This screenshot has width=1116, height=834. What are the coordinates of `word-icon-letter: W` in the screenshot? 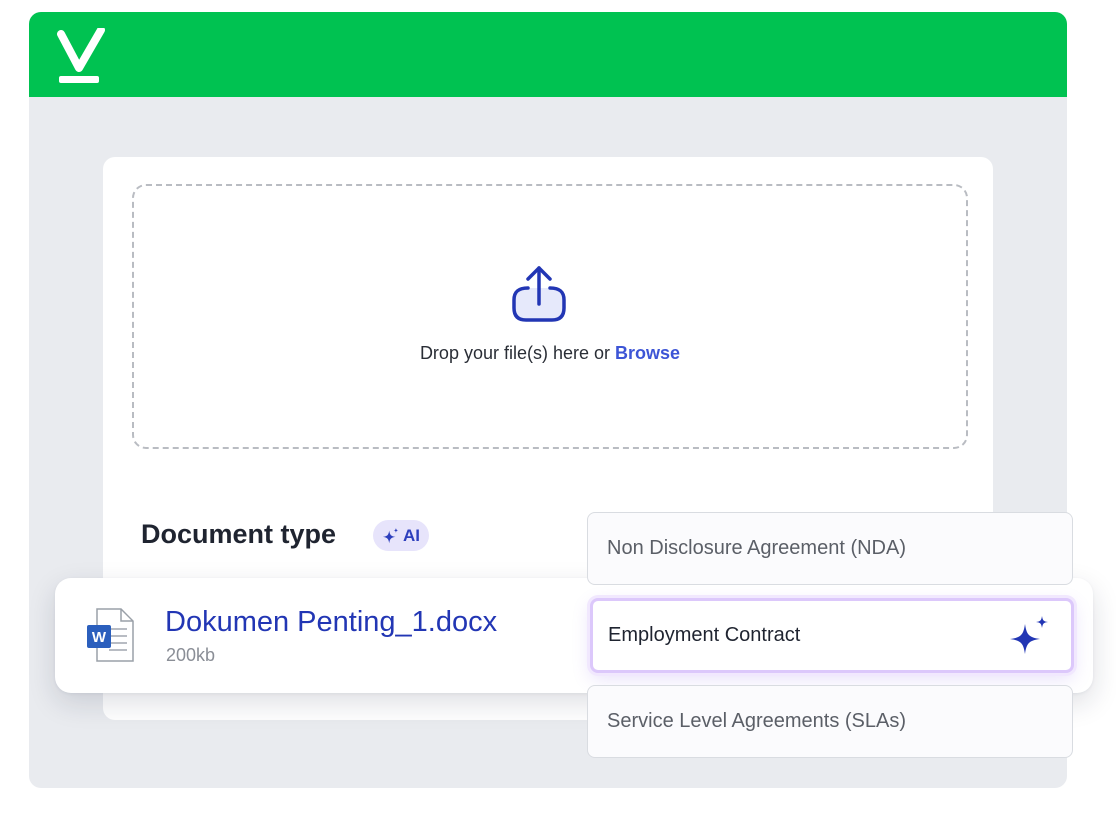 It's located at (99, 637).